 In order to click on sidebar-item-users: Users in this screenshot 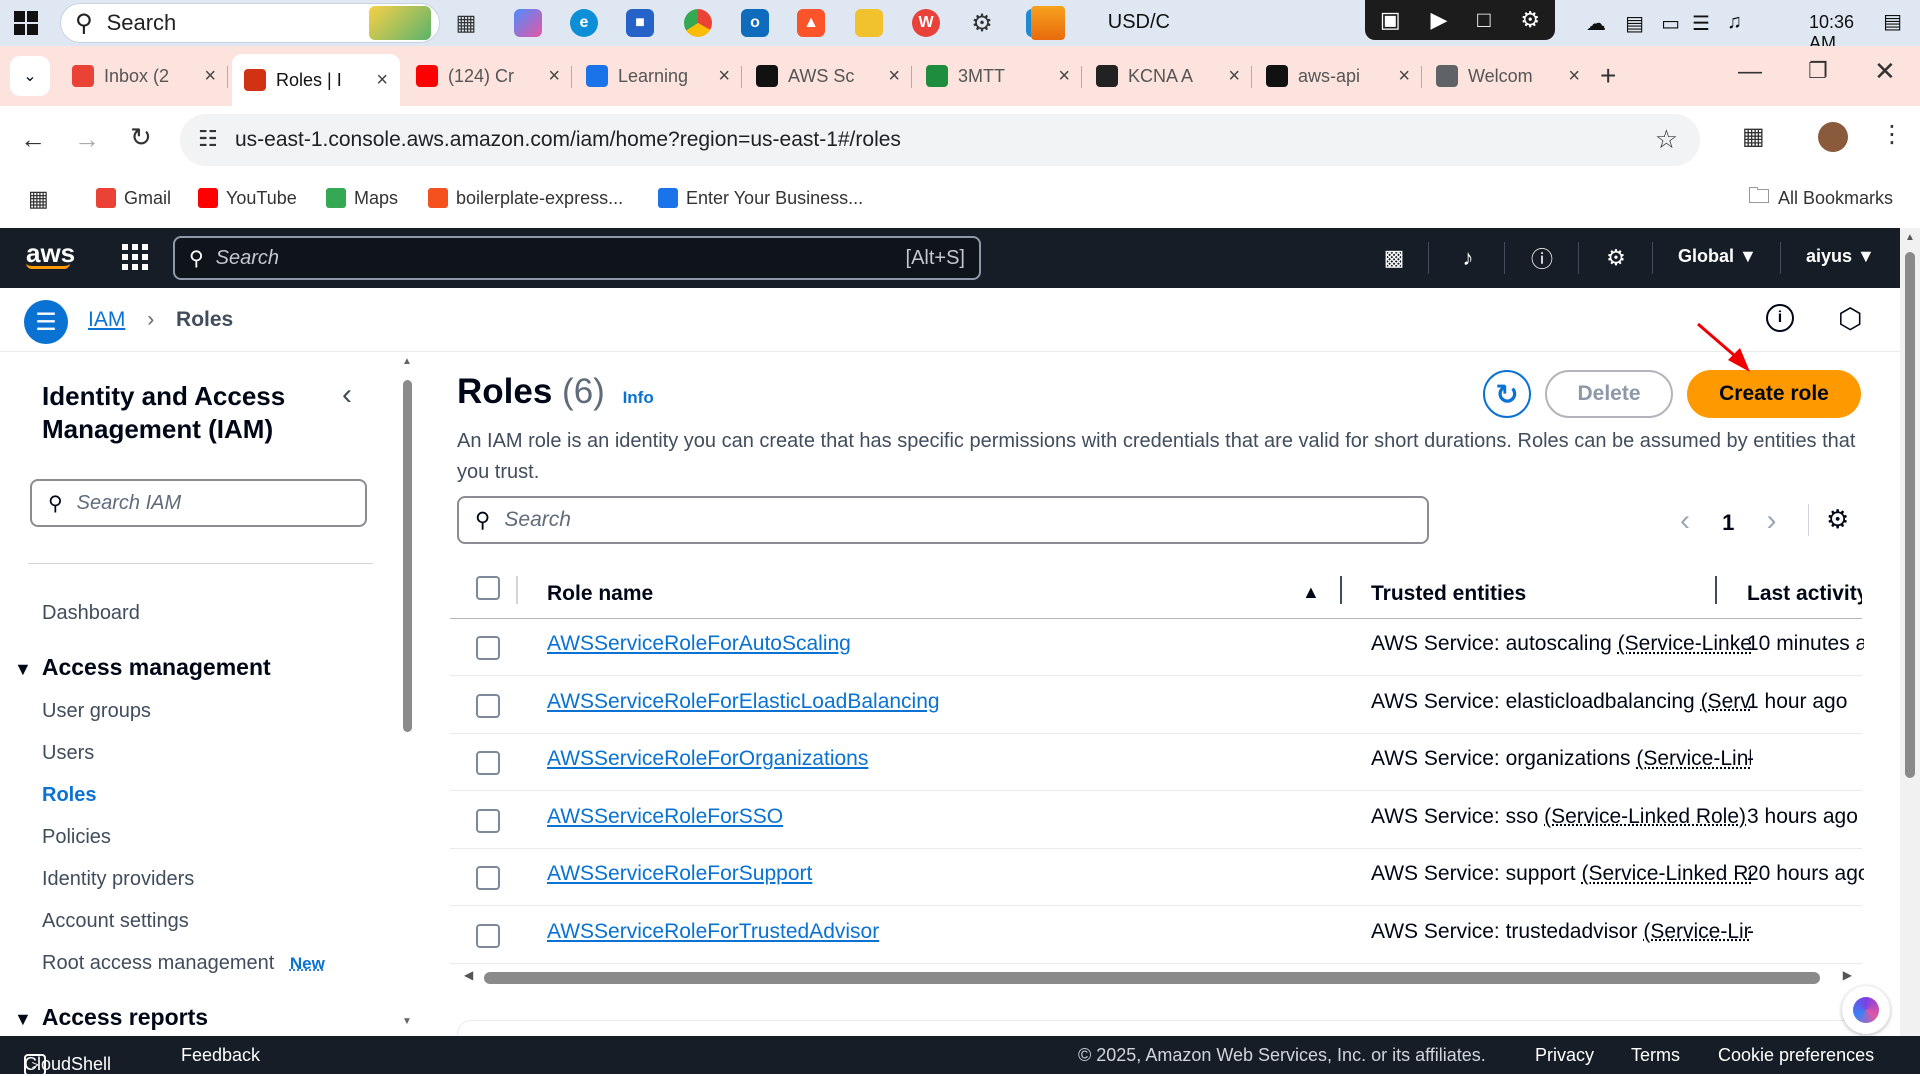, I will do `click(68, 753)`.